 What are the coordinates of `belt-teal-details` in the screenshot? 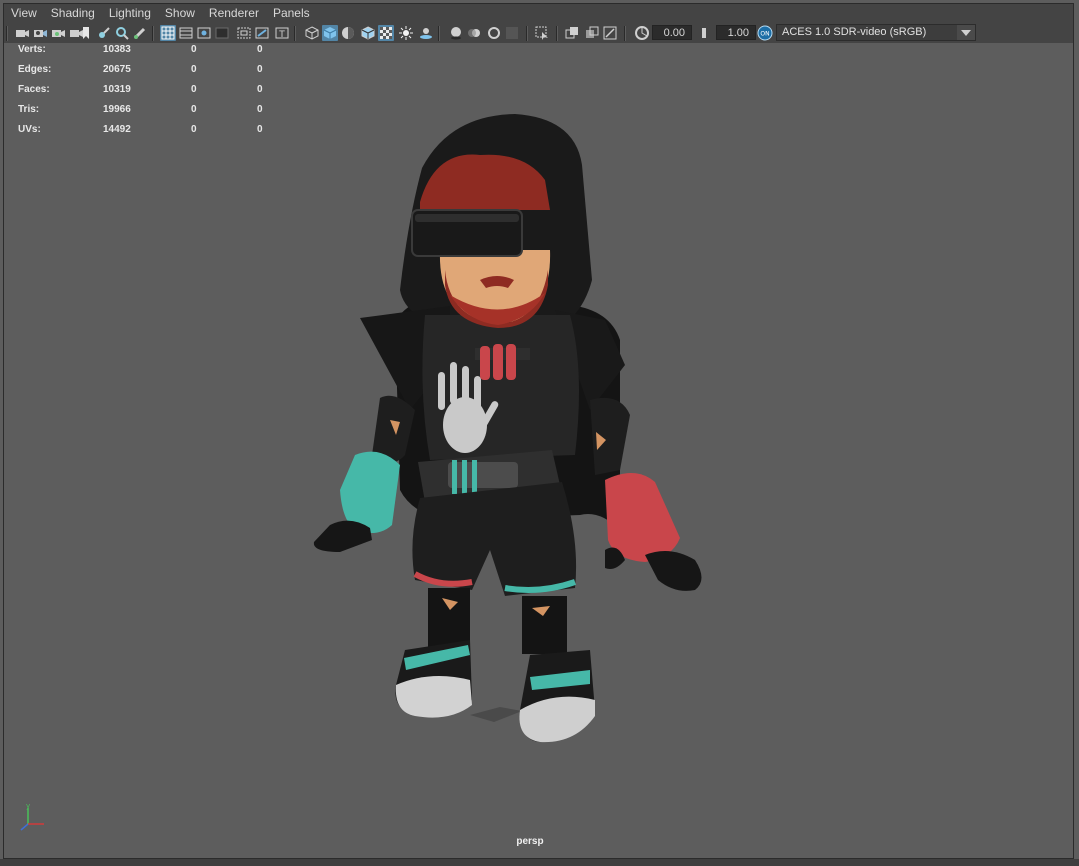 It's located at (464, 477).